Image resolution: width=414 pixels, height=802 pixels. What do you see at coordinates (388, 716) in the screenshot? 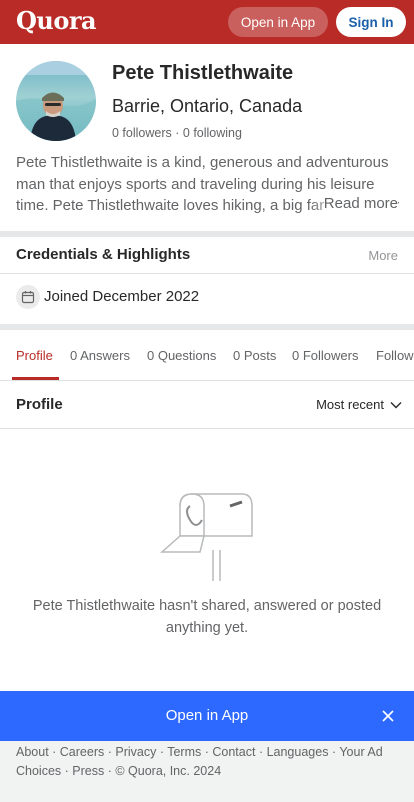
I see `close-icon` at bounding box center [388, 716].